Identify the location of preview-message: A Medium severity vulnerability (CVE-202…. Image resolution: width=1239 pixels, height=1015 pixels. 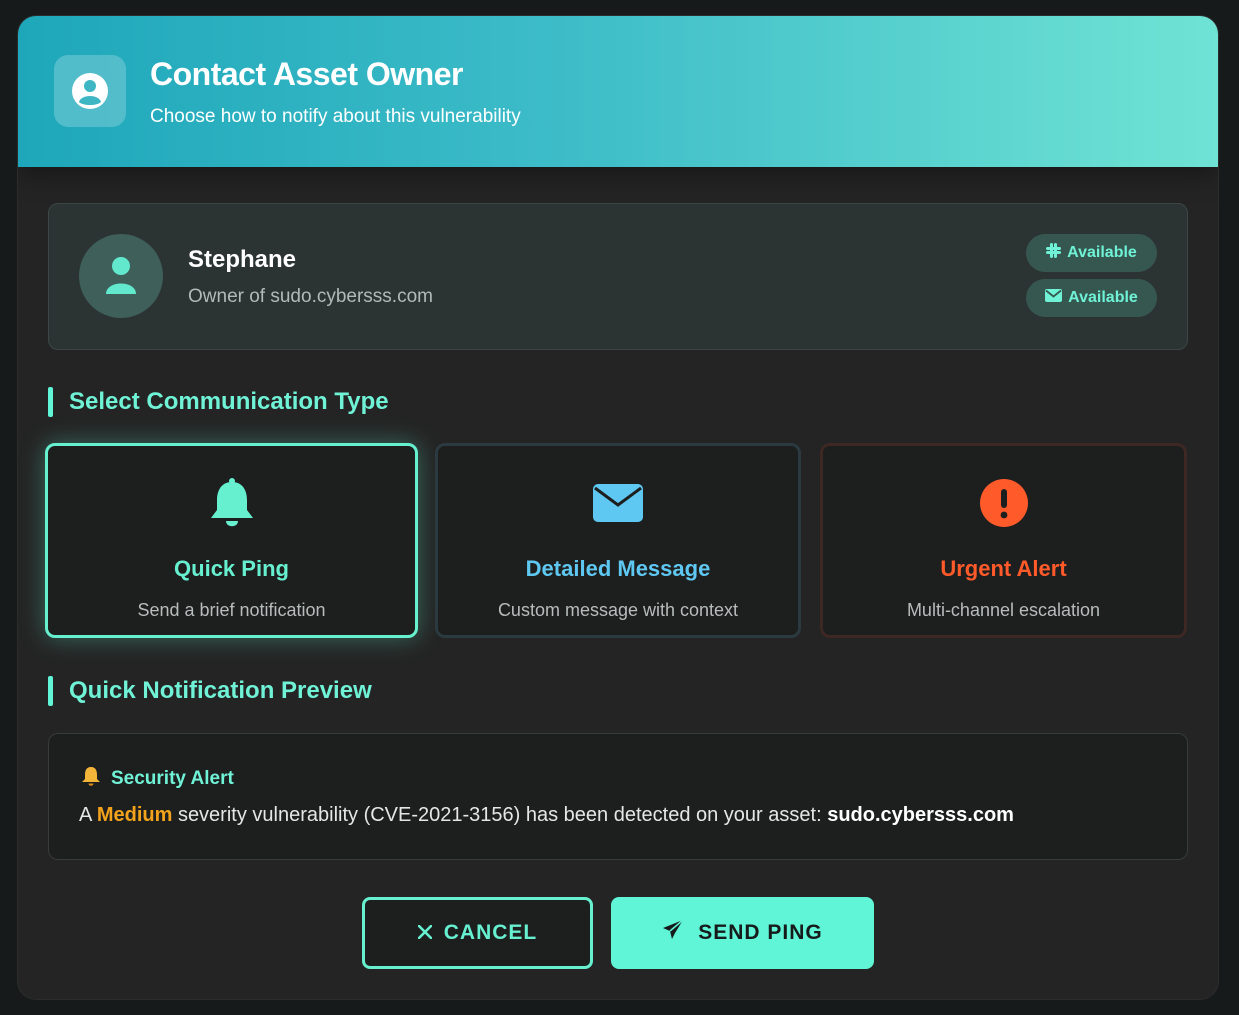
(546, 815).